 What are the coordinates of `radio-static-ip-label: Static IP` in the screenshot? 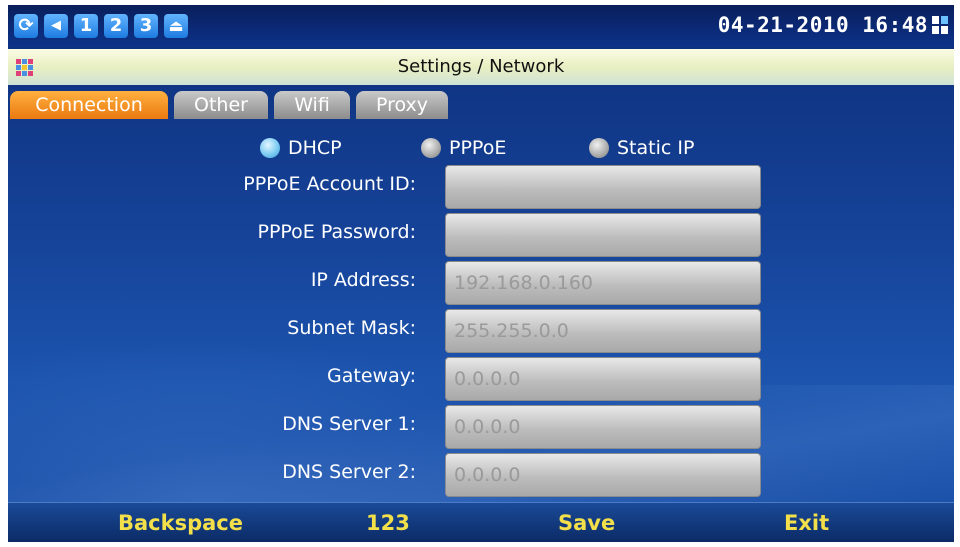 It's located at (656, 148).